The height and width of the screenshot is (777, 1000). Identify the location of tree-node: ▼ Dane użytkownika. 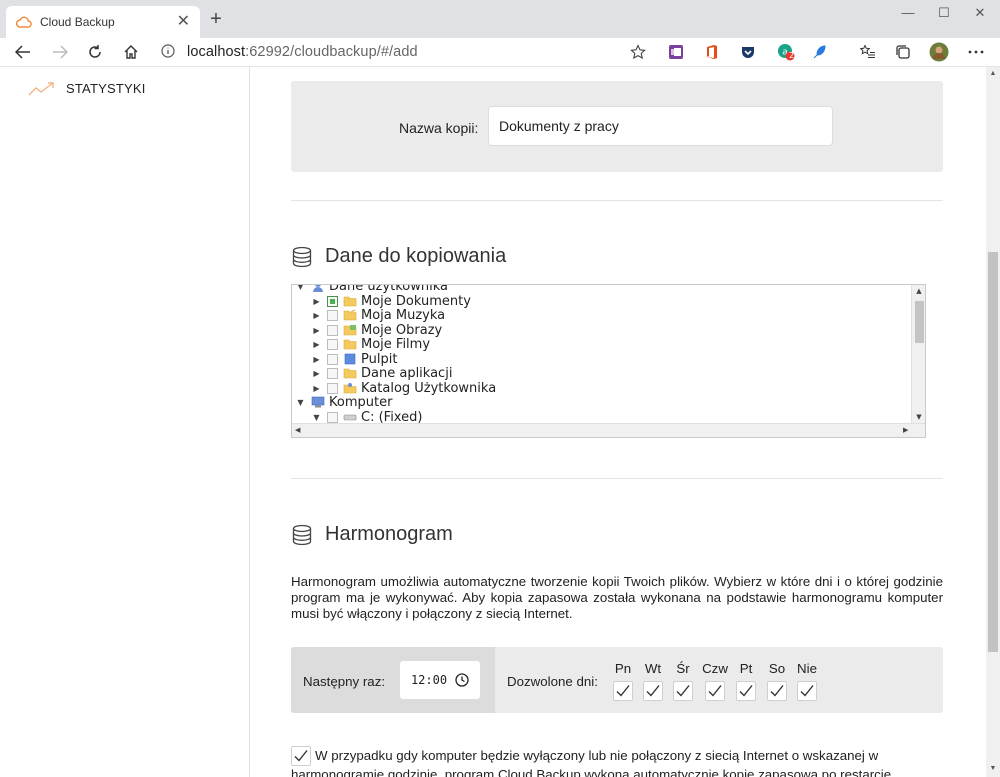
(372, 289).